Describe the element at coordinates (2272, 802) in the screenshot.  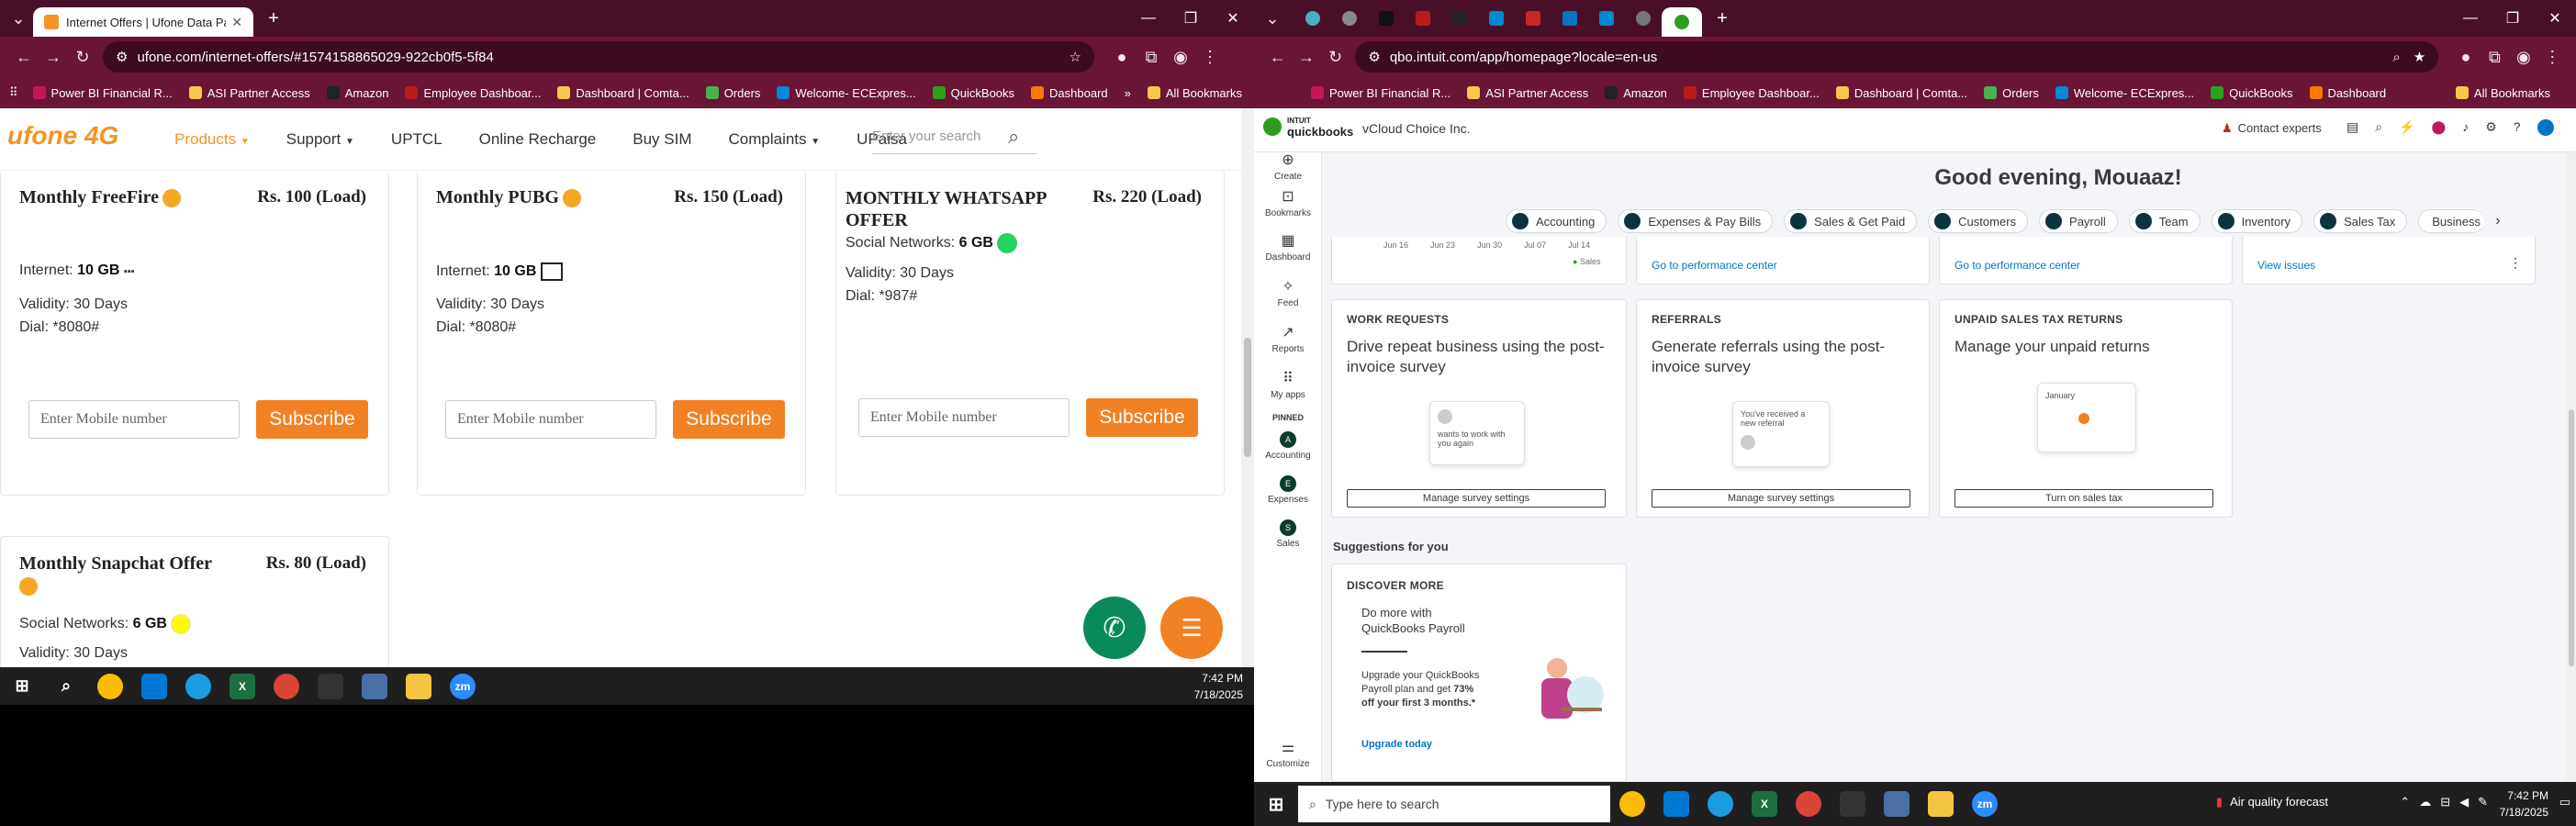
I see `weather-widget: ▮ Air quality forecast` at that location.